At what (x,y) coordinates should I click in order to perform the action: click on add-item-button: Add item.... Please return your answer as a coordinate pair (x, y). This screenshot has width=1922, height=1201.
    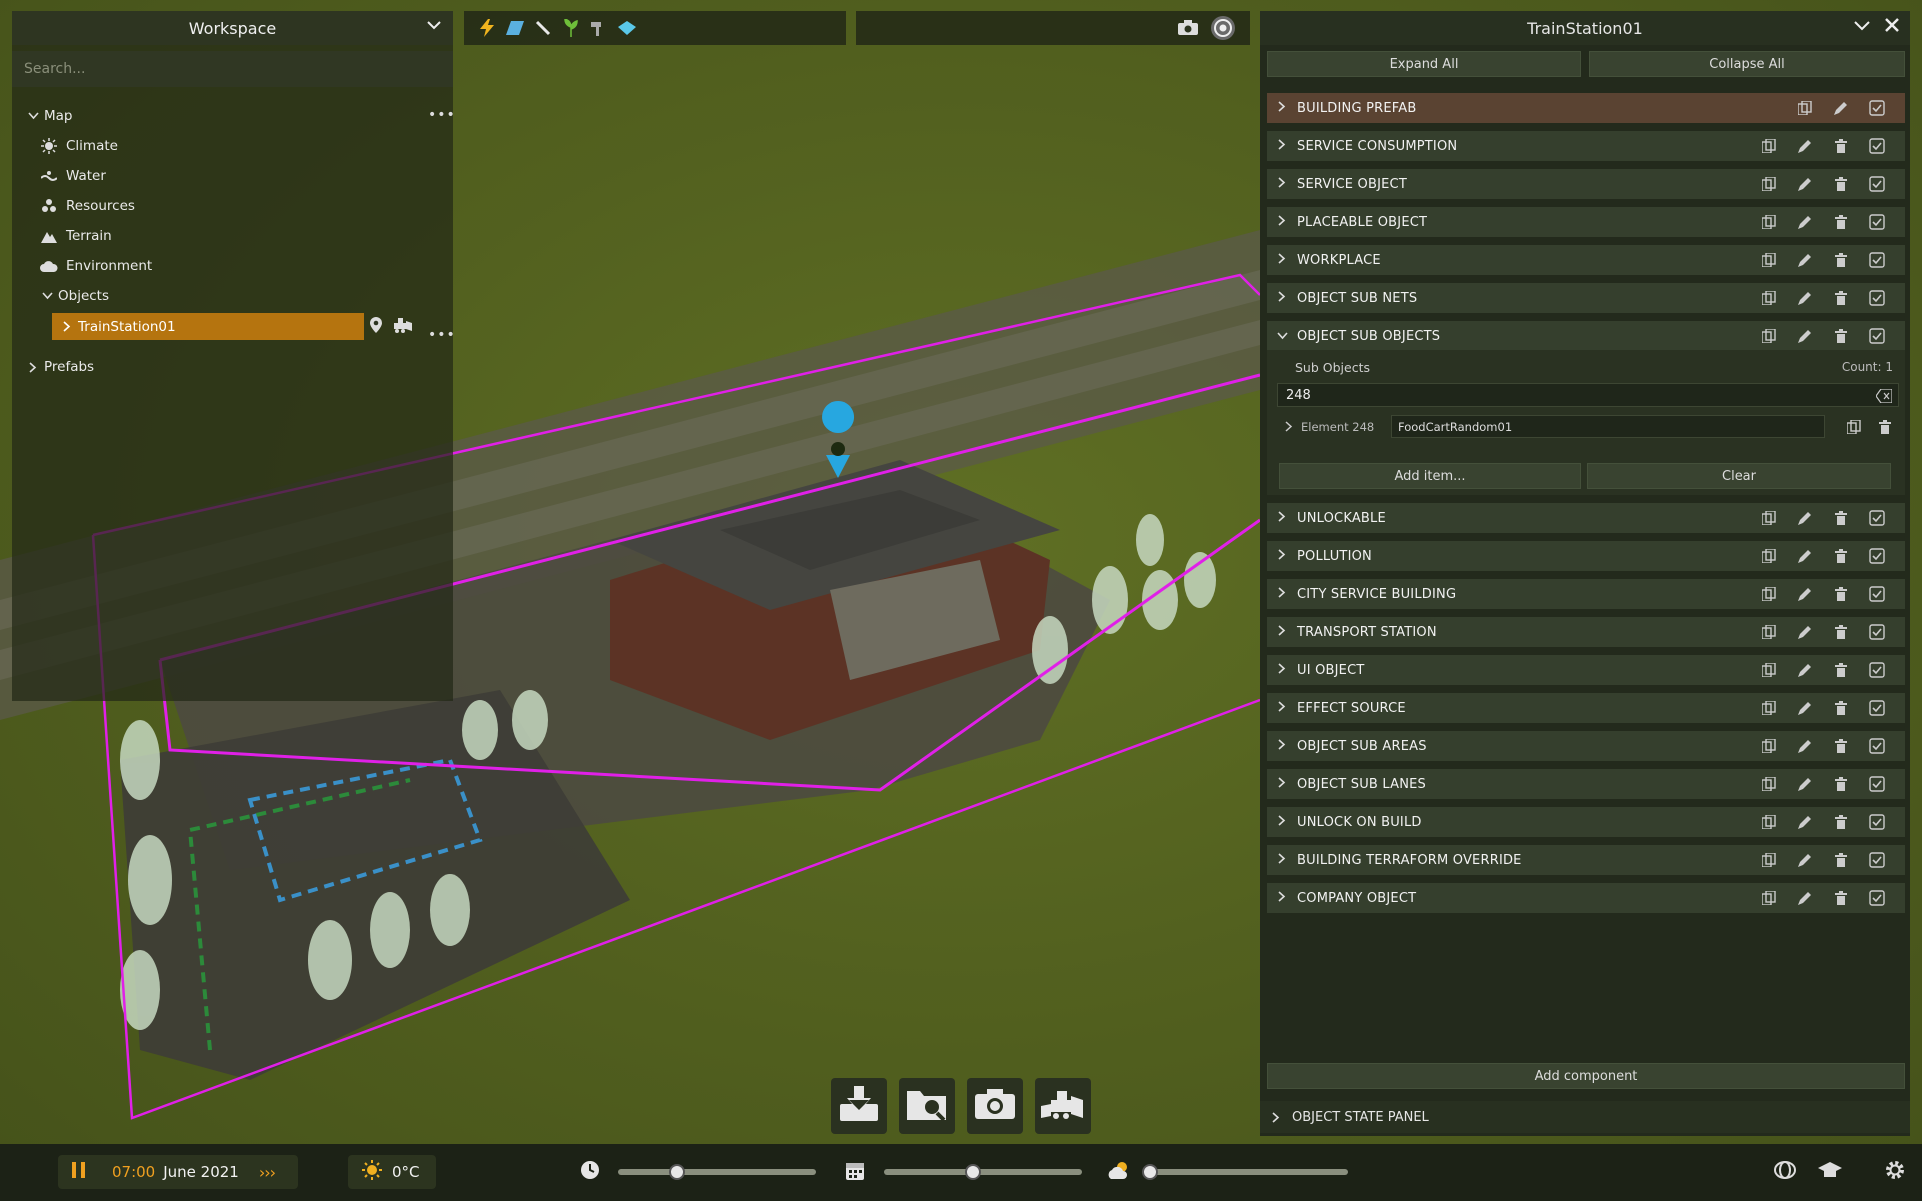
    Looking at the image, I should click on (1430, 476).